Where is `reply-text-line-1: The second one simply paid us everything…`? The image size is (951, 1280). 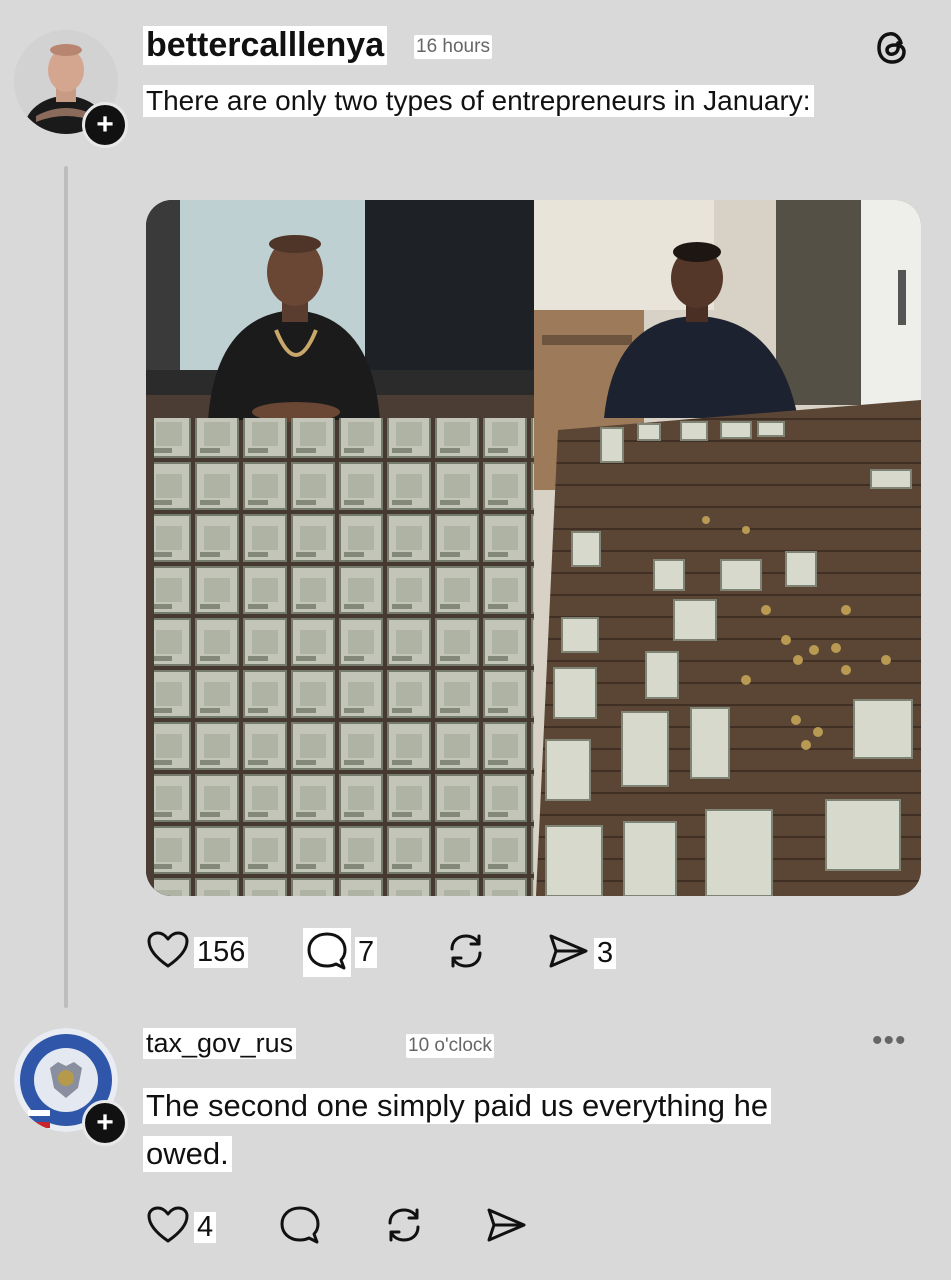
reply-text-line-1: The second one simply paid us everything… is located at coordinates (457, 1106).